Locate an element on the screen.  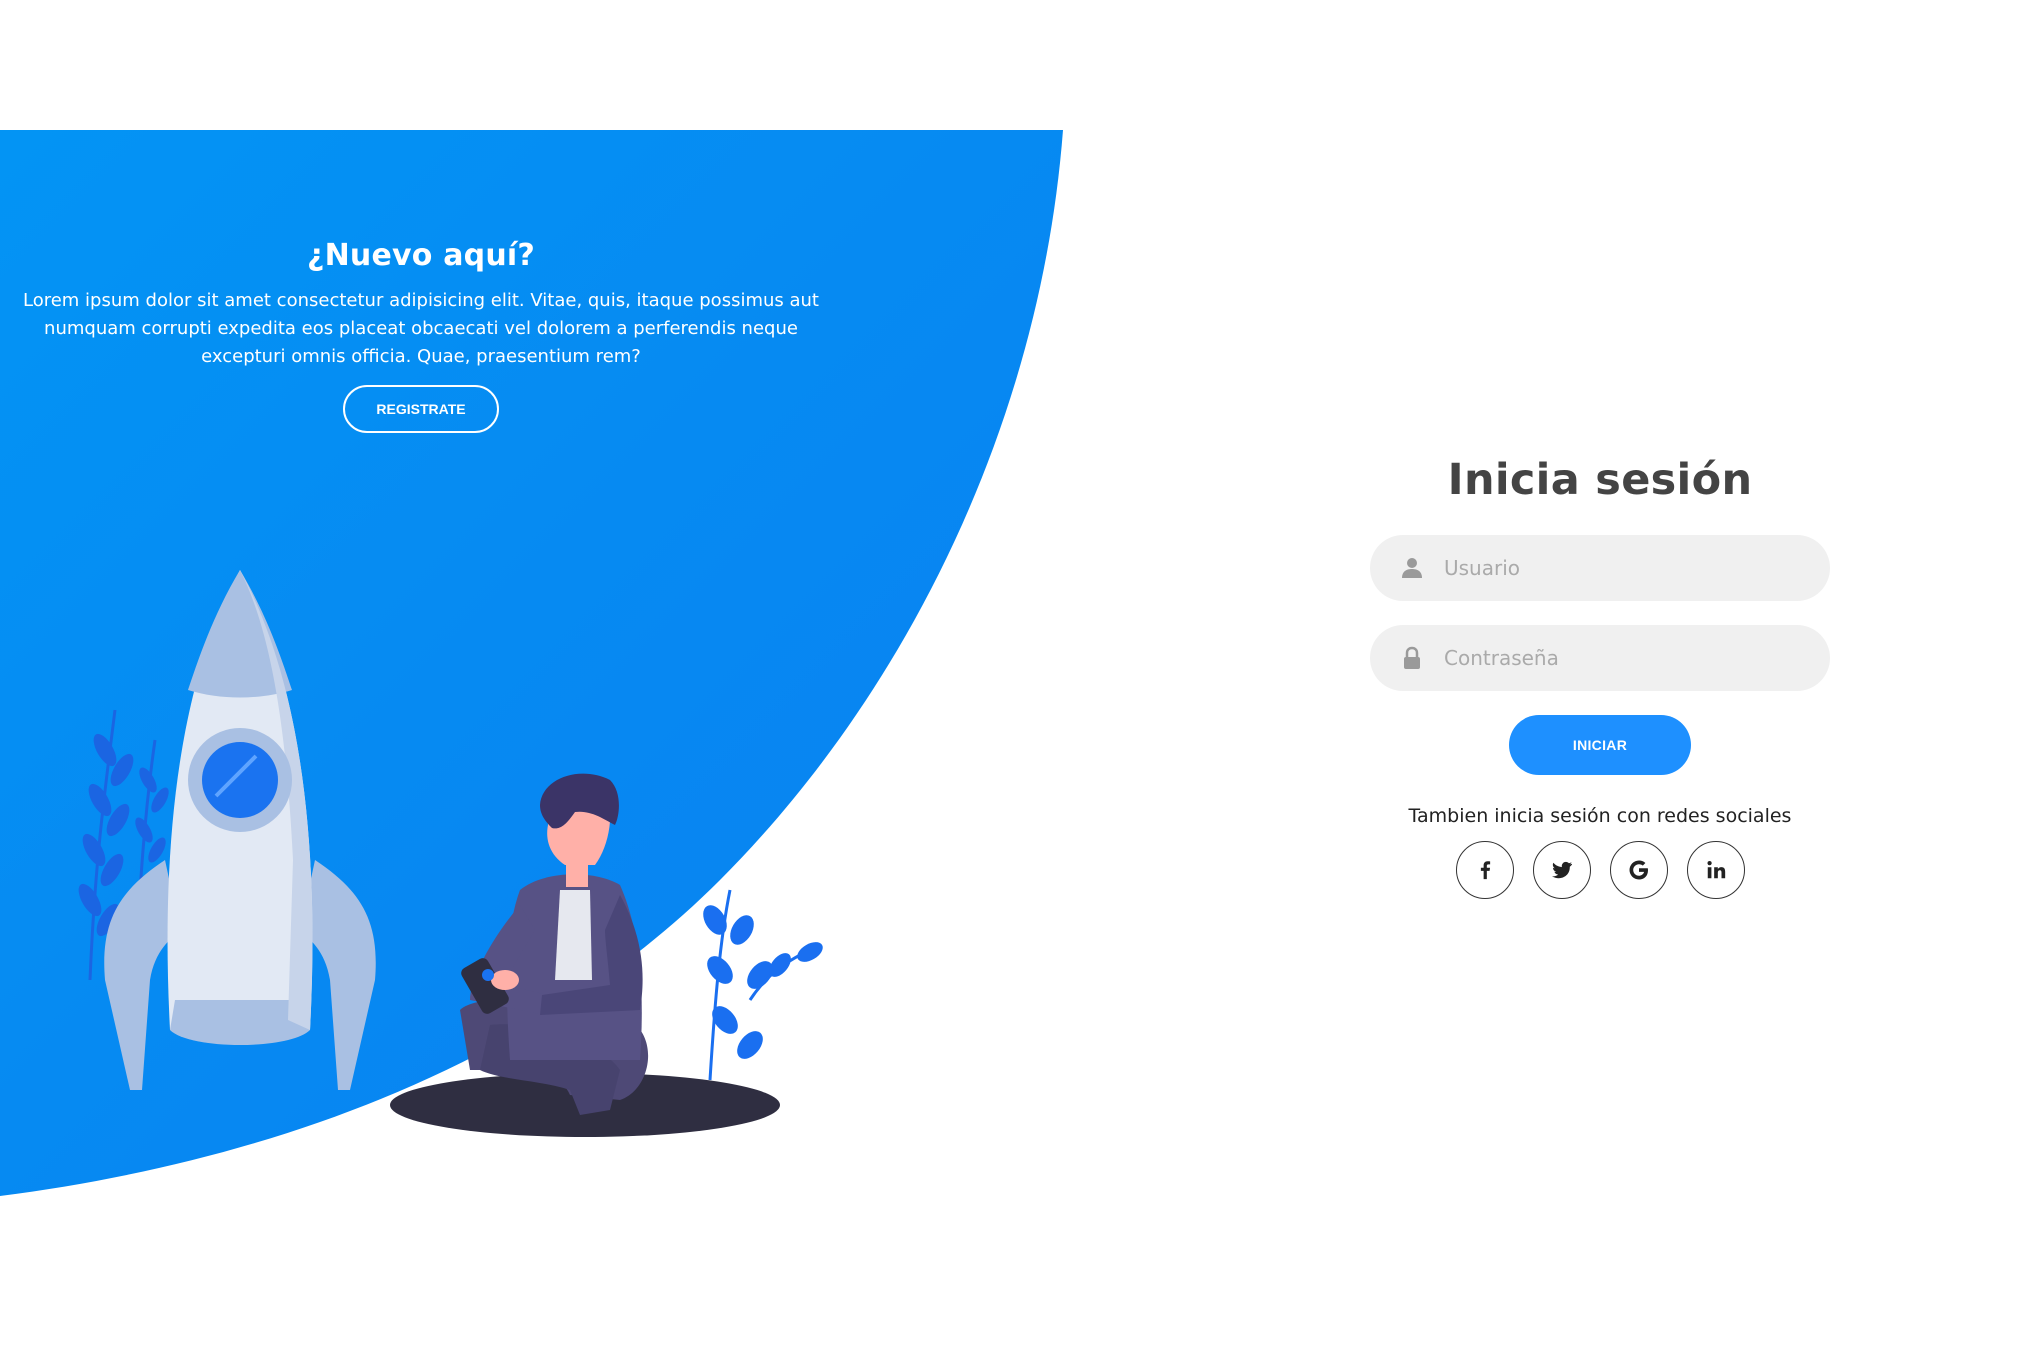
facebook-icon is located at coordinates (1485, 870).